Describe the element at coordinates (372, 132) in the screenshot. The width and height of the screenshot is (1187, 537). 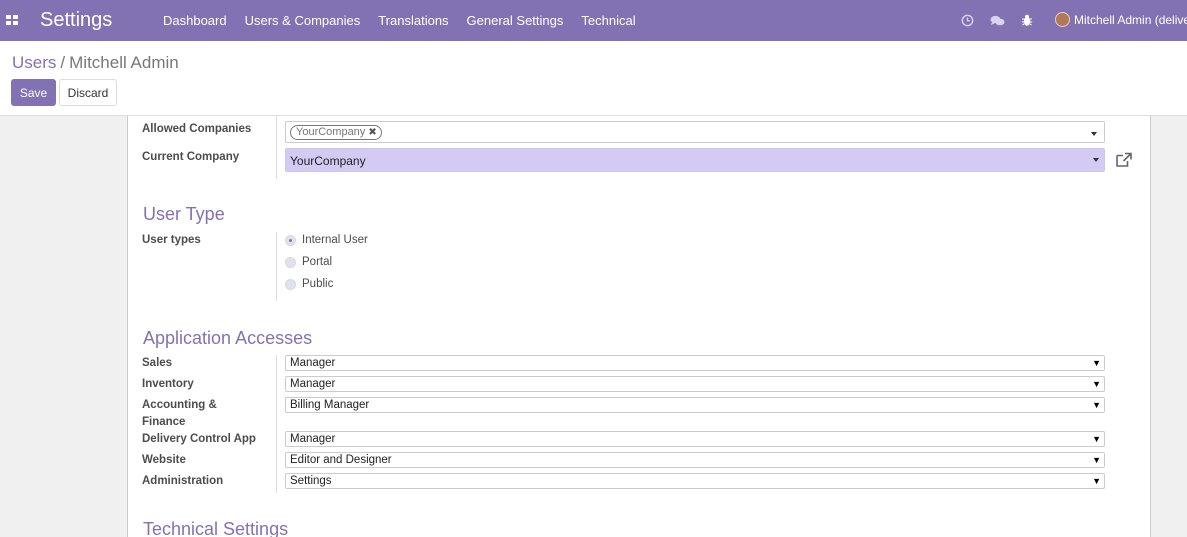
I see `remove-tag-icon: ✖` at that location.